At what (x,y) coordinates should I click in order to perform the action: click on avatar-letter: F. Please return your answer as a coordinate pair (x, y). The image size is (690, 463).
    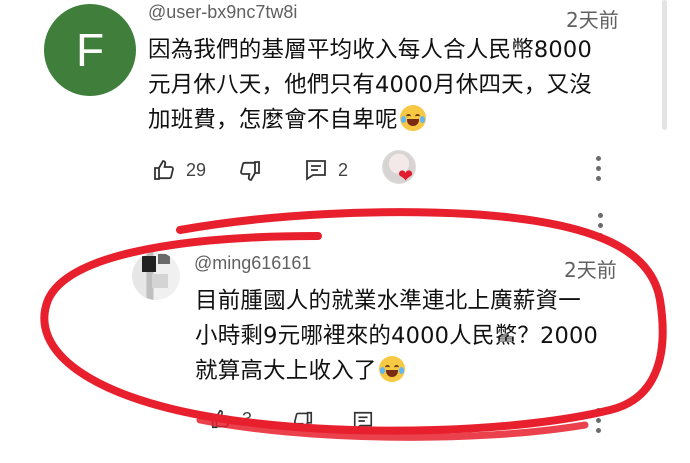
    Looking at the image, I should click on (90, 50).